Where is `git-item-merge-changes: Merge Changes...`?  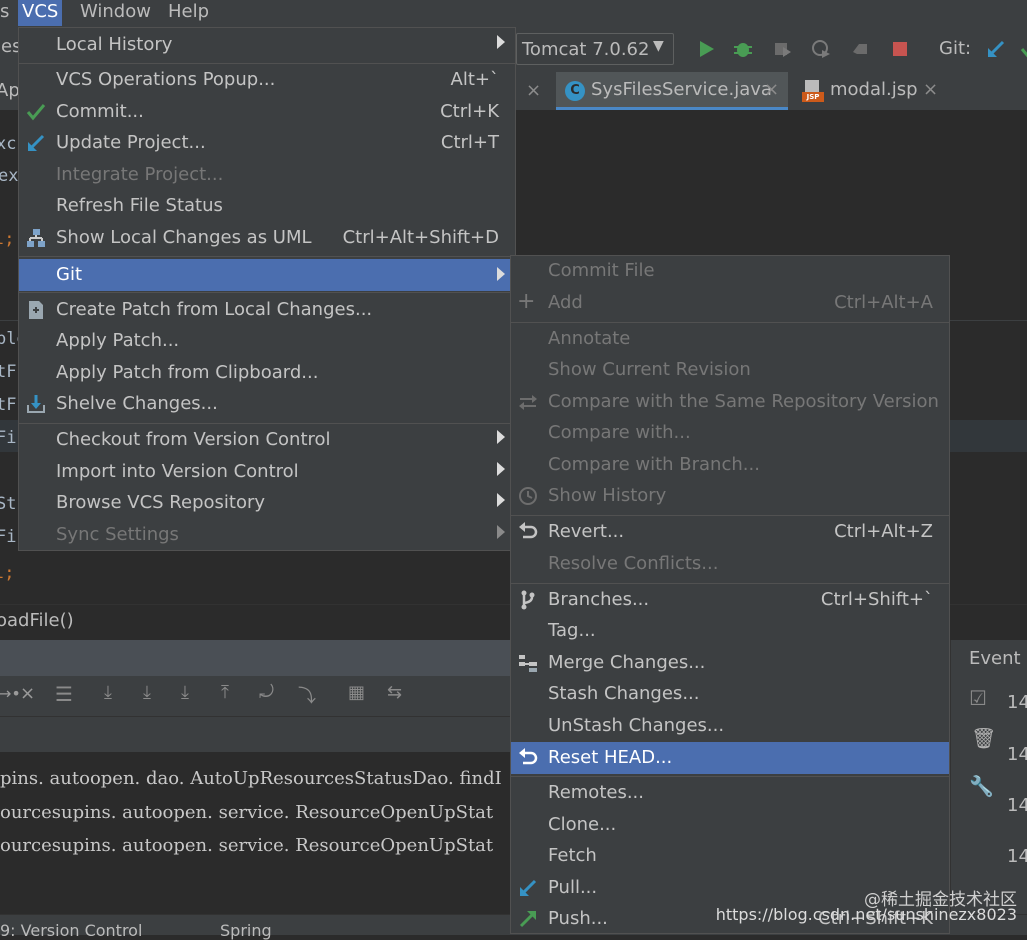
git-item-merge-changes: Merge Changes... is located at coordinates (730, 663).